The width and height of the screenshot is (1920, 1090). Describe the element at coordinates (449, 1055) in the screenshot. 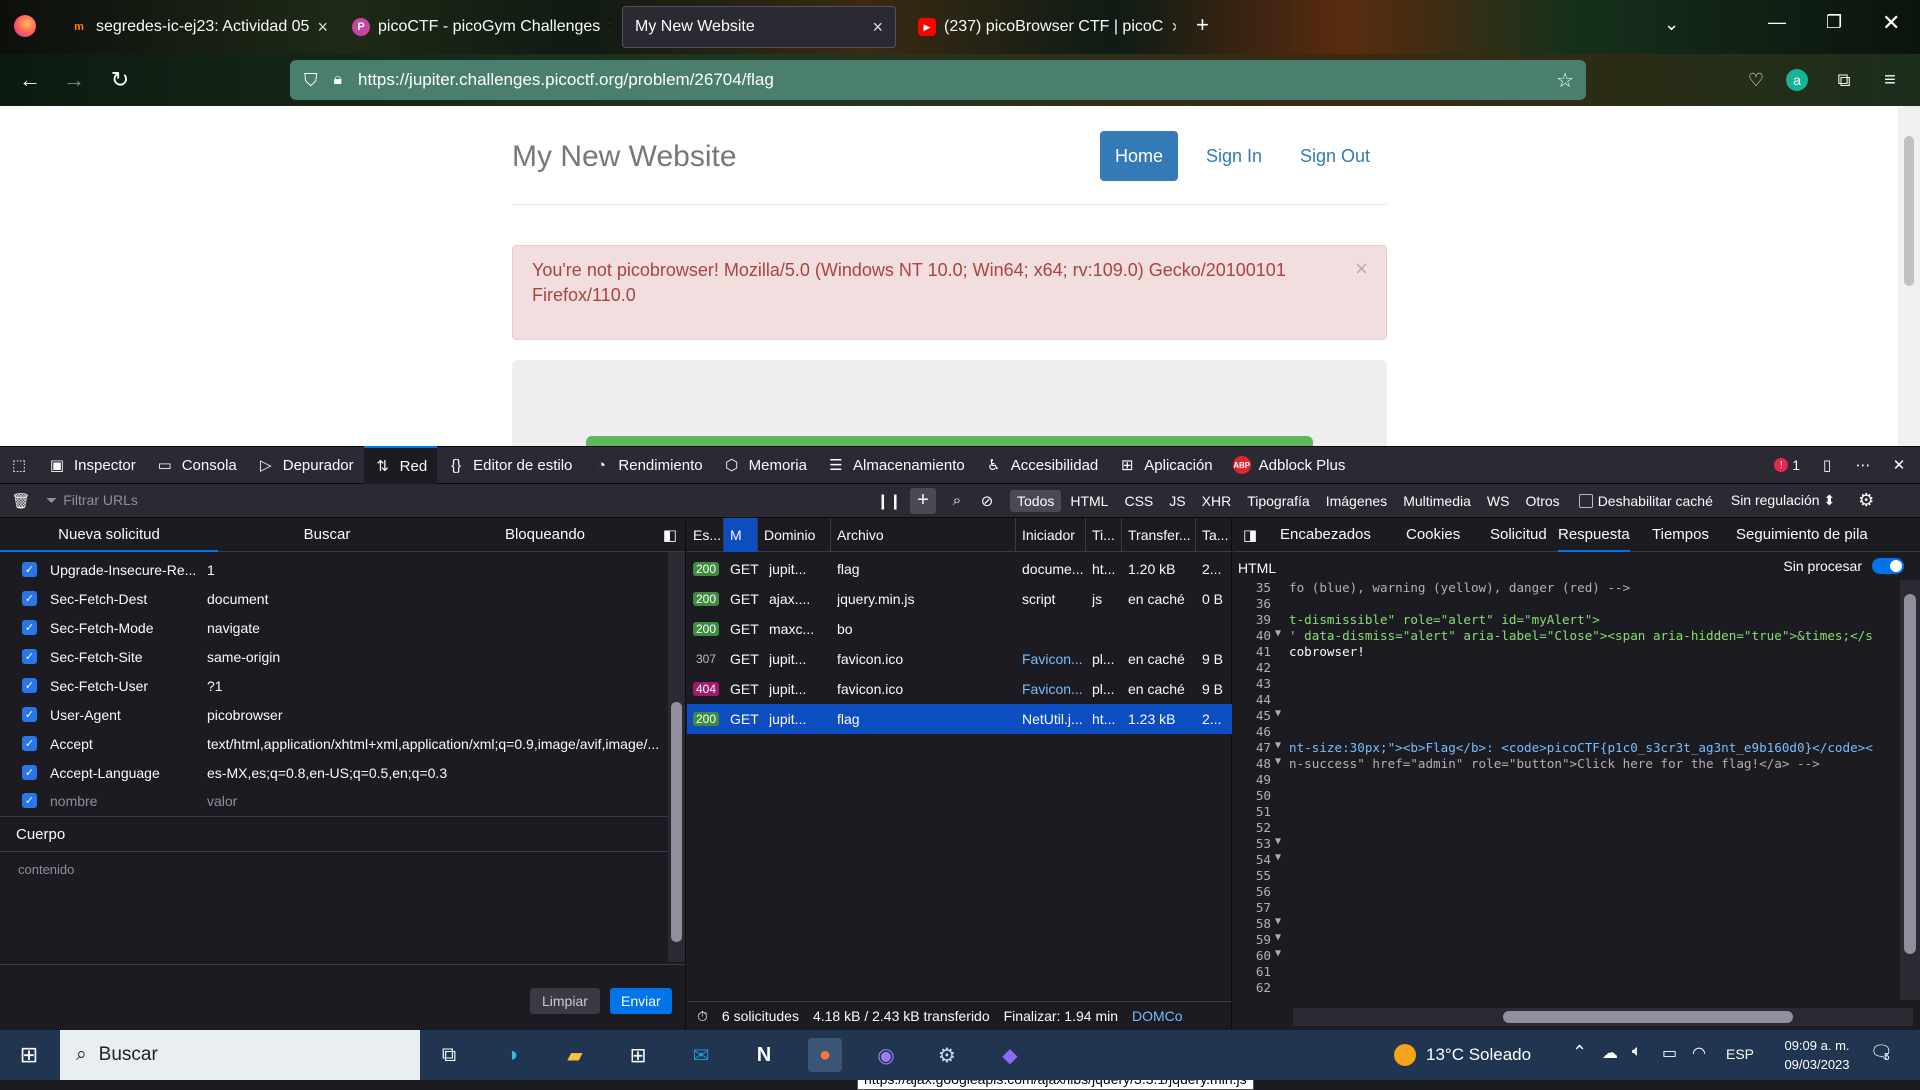

I see `task-view-icon: ⧉` at that location.